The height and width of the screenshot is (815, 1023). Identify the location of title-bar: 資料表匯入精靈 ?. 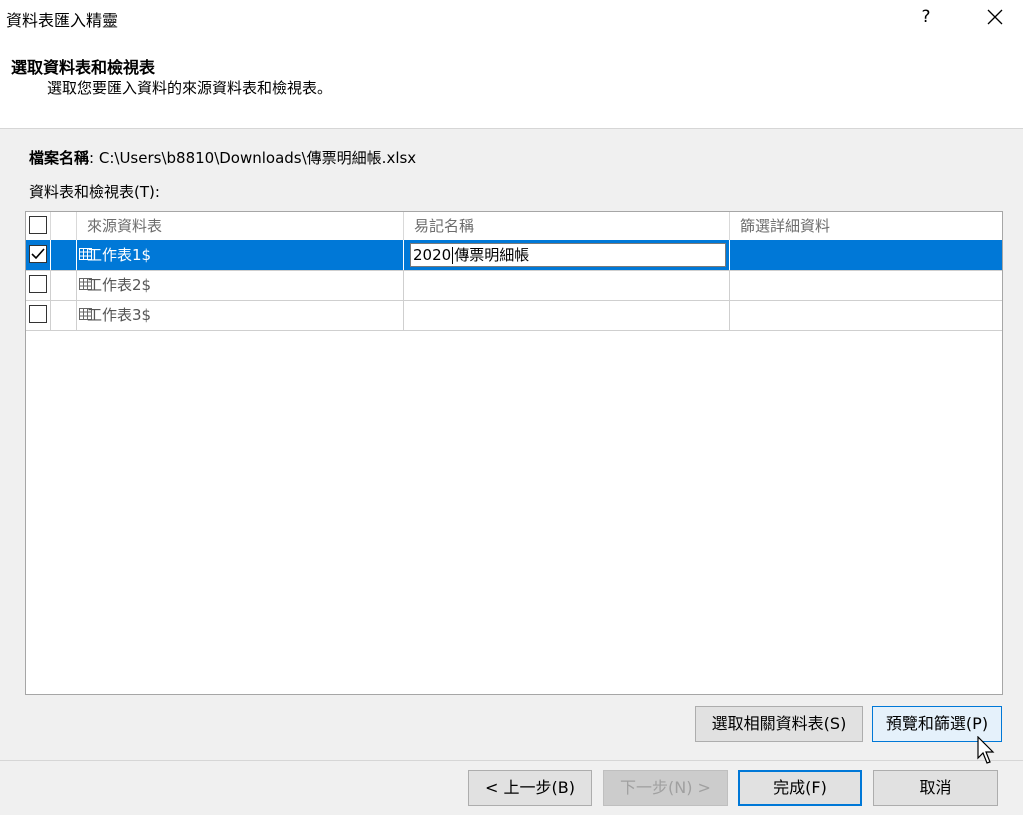
(511, 17).